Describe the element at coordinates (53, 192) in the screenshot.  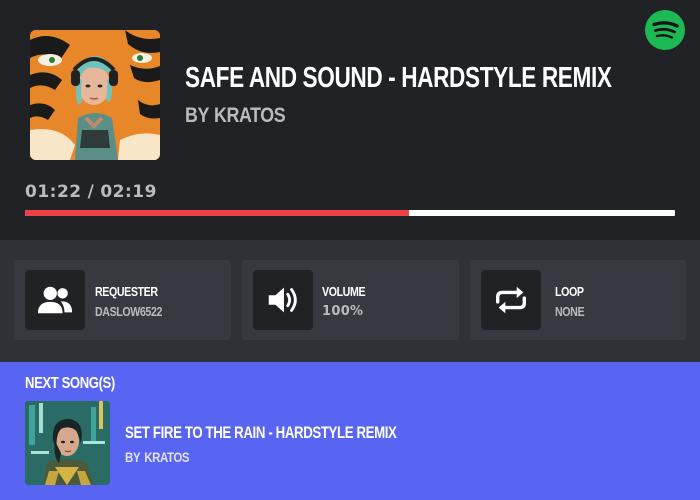
I see `current-time: 01:22` at that location.